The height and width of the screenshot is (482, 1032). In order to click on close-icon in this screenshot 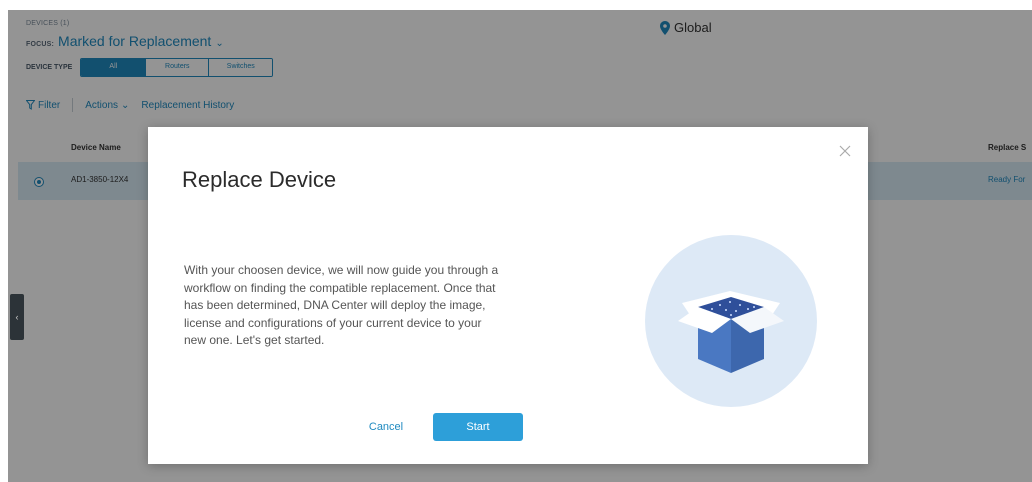, I will do `click(845, 151)`.